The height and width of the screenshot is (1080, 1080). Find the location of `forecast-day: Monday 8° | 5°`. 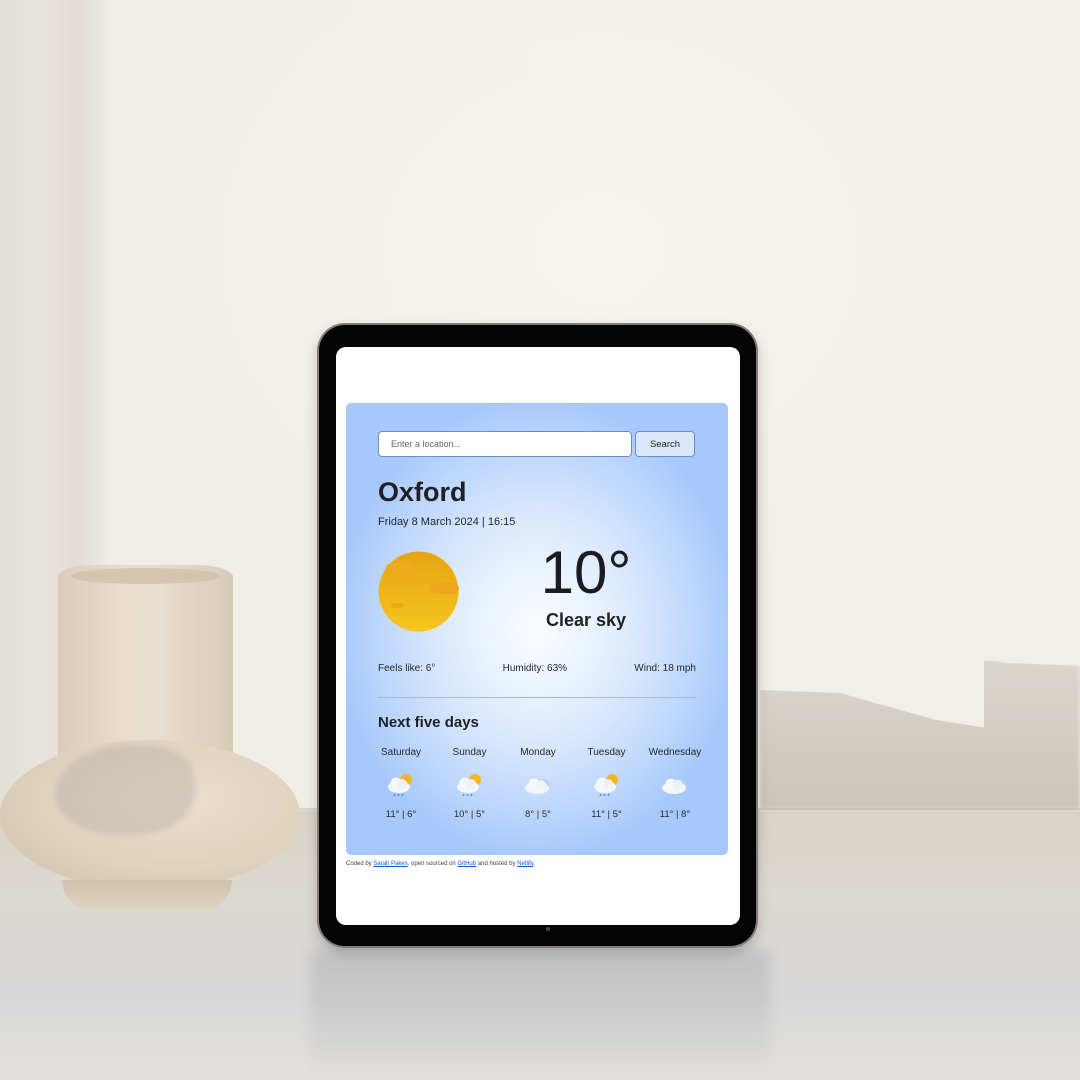

forecast-day: Monday 8° | 5° is located at coordinates (538, 783).